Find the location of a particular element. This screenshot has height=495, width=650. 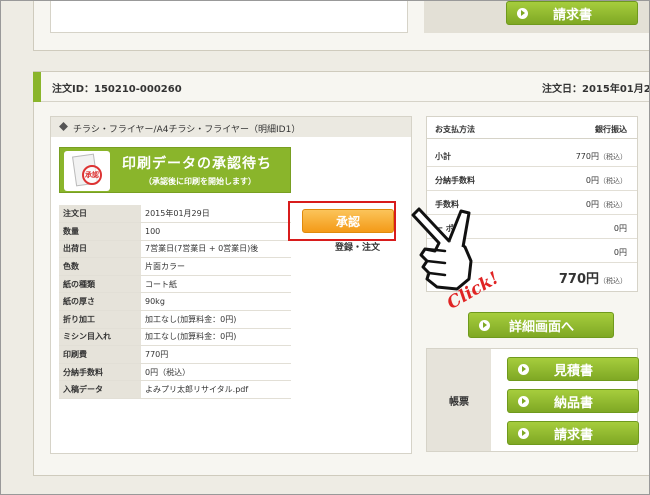

detail-key: 紙の厚さ is located at coordinates (100, 302).